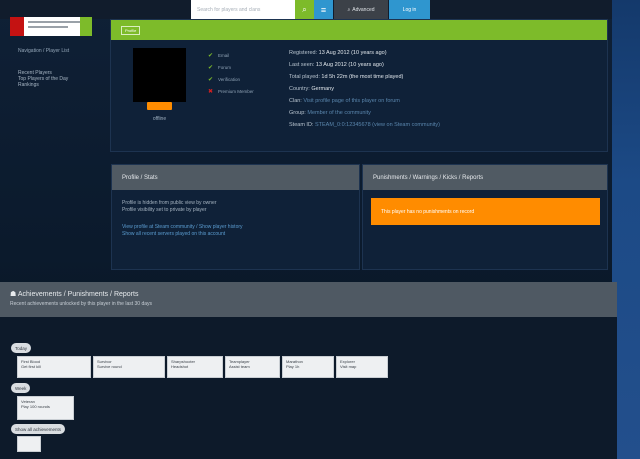 This screenshot has width=640, height=459. I want to click on show-all-pill: Show all achievements, so click(38, 429).